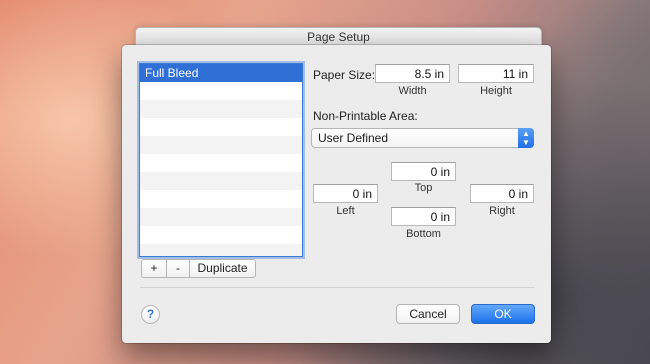 Image resolution: width=650 pixels, height=364 pixels. Describe the element at coordinates (502, 211) in the screenshot. I see `right-caption: Right` at that location.